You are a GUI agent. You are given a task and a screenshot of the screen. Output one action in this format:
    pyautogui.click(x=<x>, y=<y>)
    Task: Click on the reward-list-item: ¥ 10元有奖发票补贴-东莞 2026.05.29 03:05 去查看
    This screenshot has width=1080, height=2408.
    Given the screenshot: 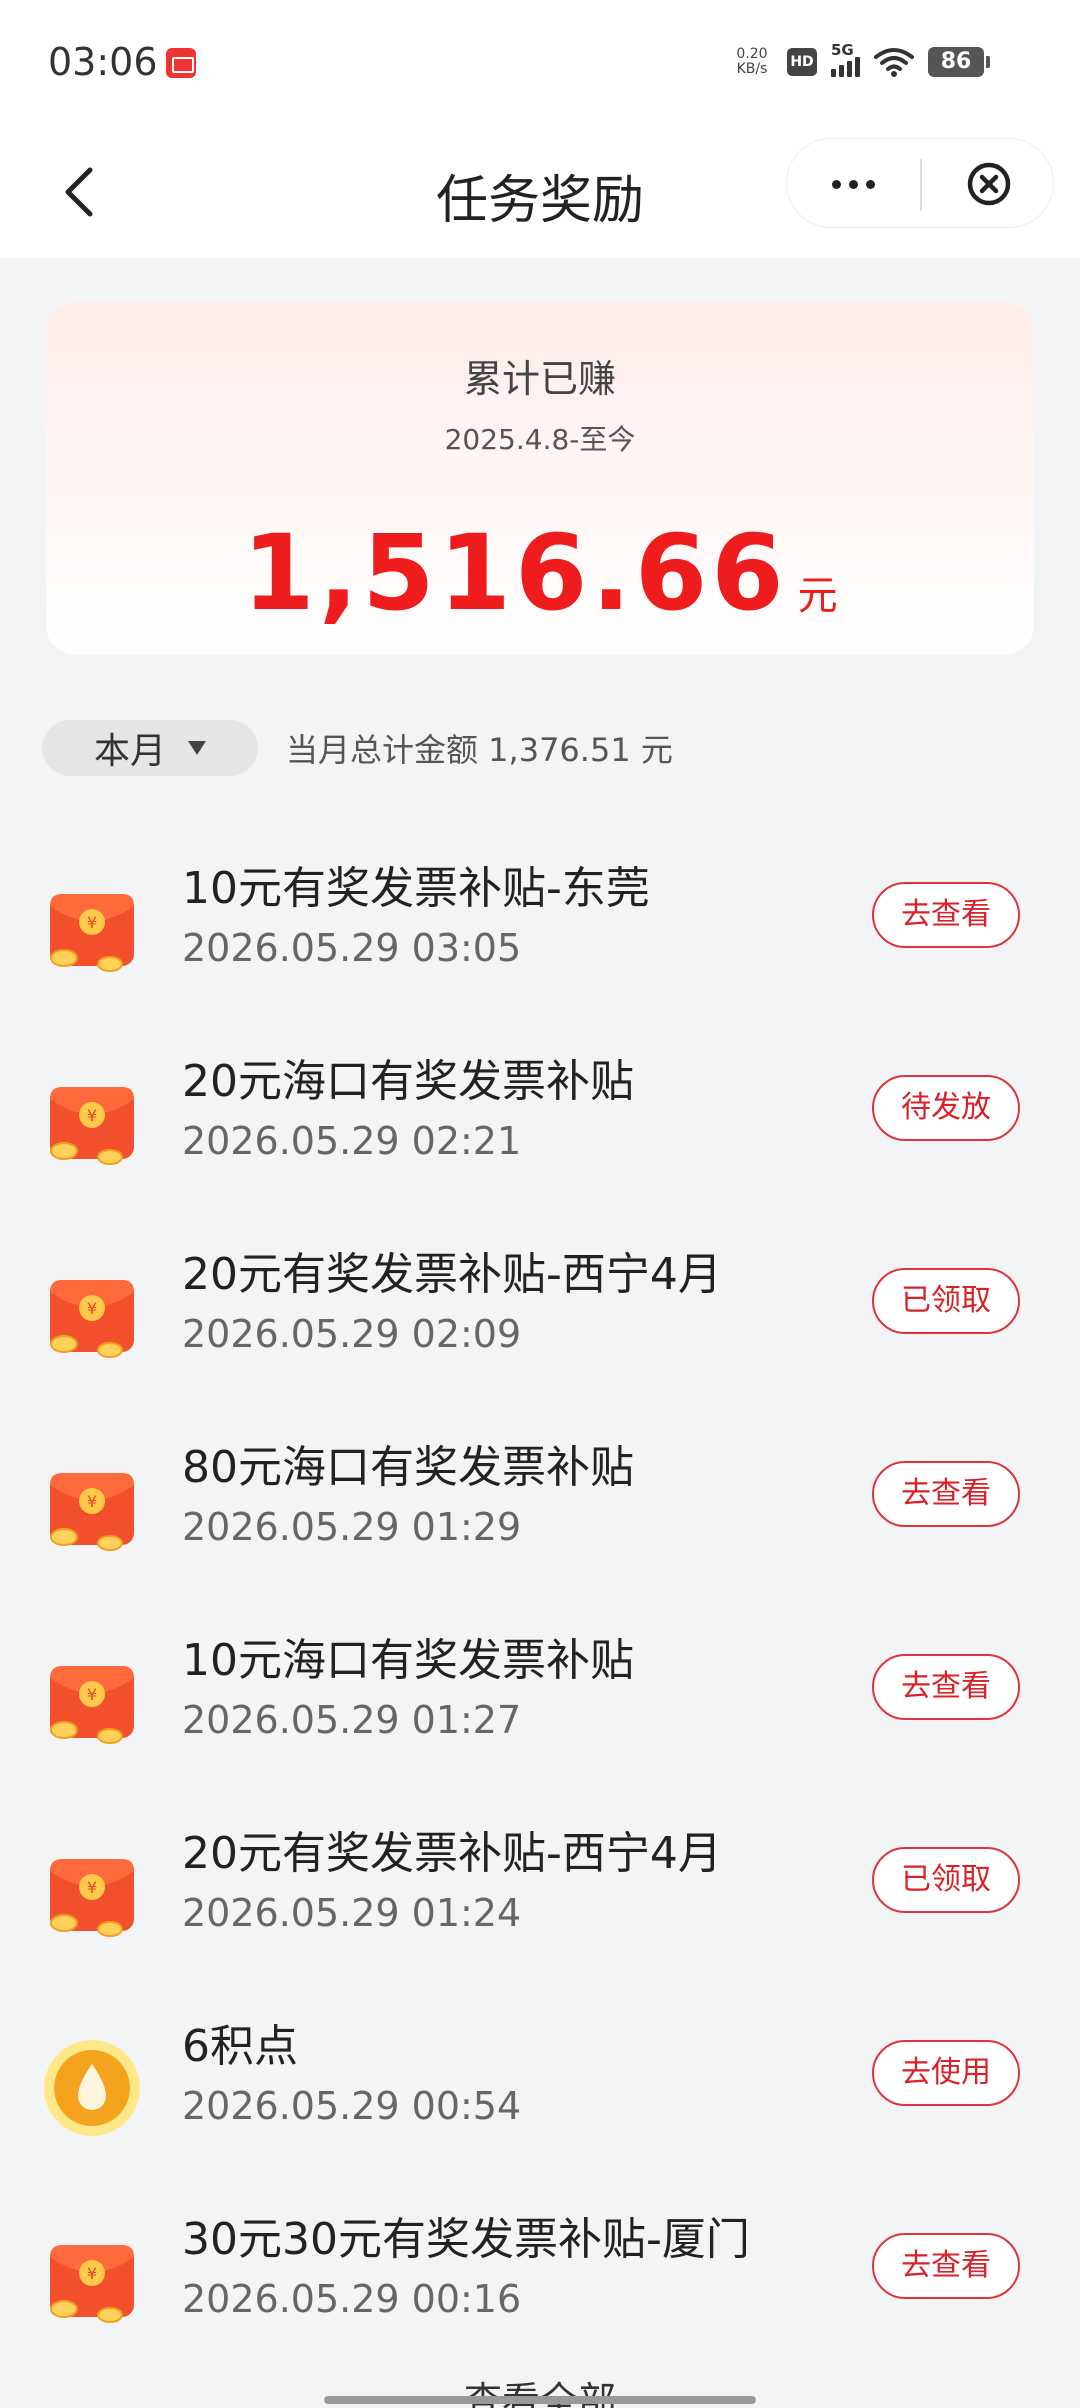 What is the action you would take?
    pyautogui.click(x=540, y=916)
    